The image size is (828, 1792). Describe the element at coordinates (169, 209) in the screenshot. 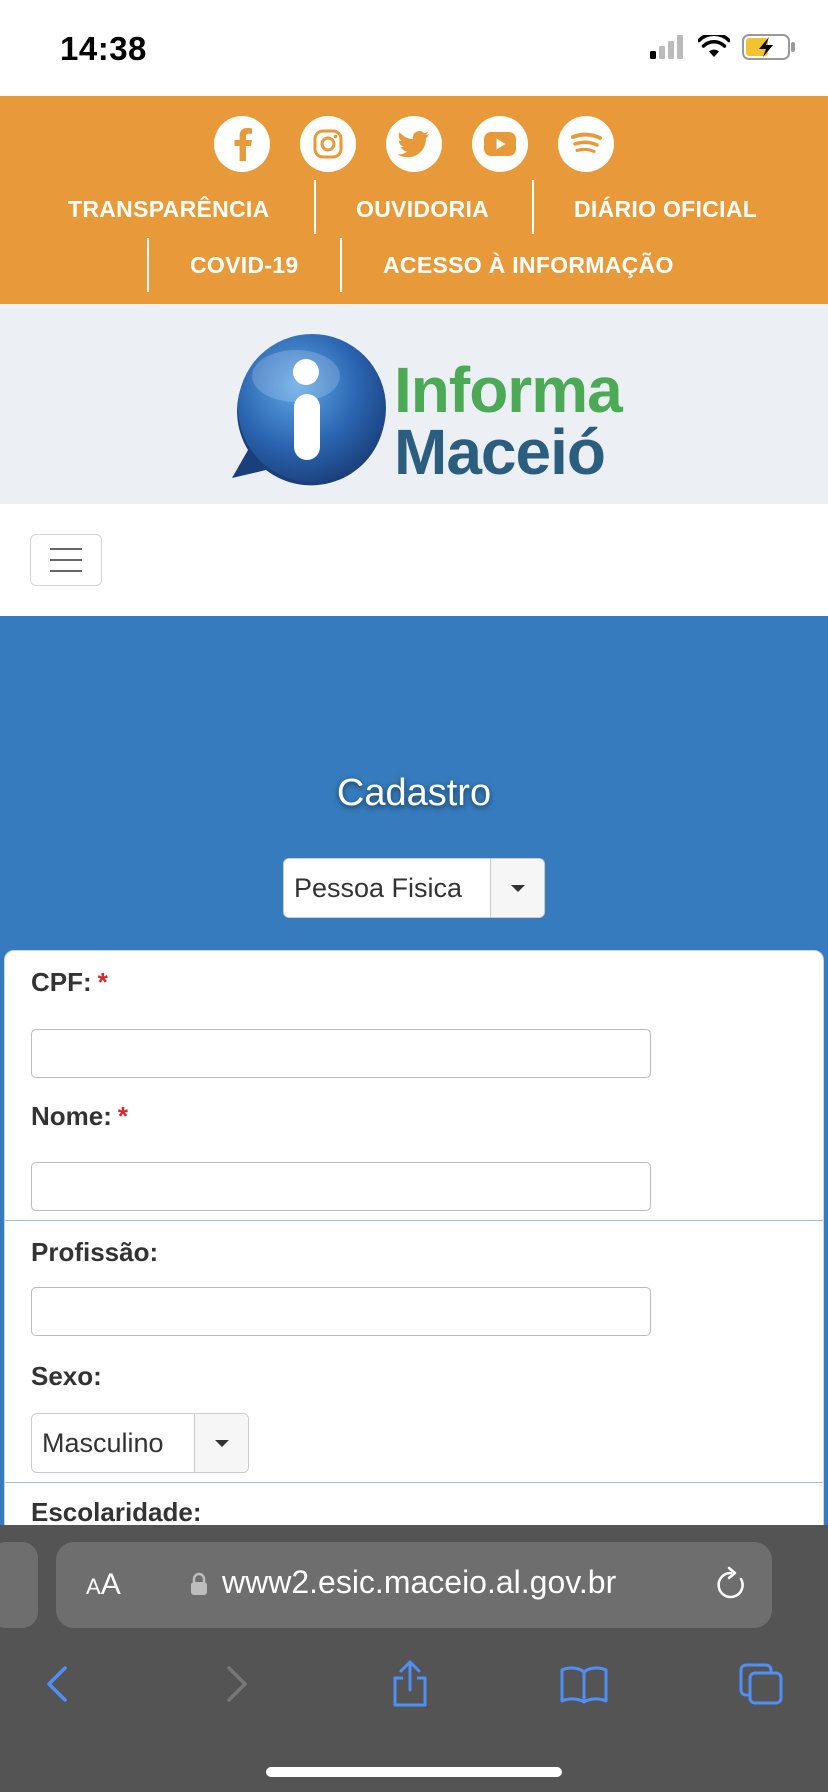

I see `nav-transparencia: TRANSPARÊNCIA` at that location.